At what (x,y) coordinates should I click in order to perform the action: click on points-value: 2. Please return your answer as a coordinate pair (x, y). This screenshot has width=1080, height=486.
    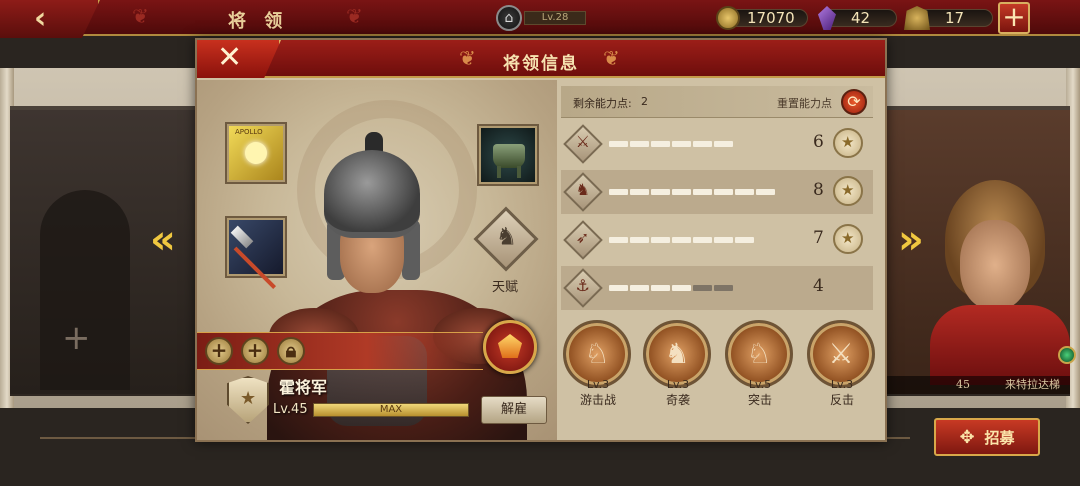
    Looking at the image, I should click on (644, 101).